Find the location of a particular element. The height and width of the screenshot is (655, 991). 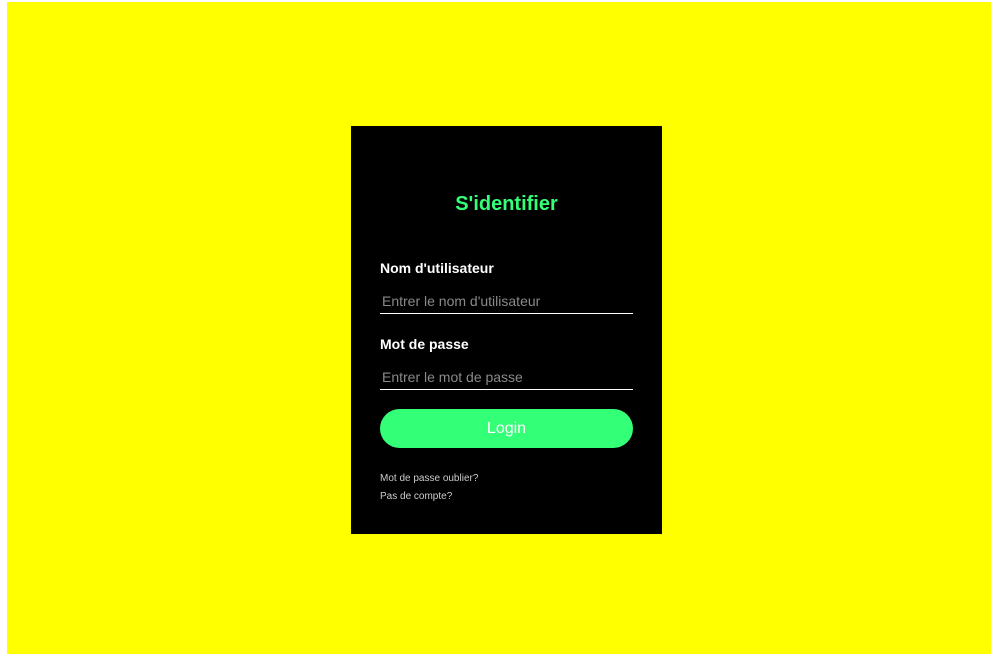

no-account-link: Pas de compte? is located at coordinates (416, 496).